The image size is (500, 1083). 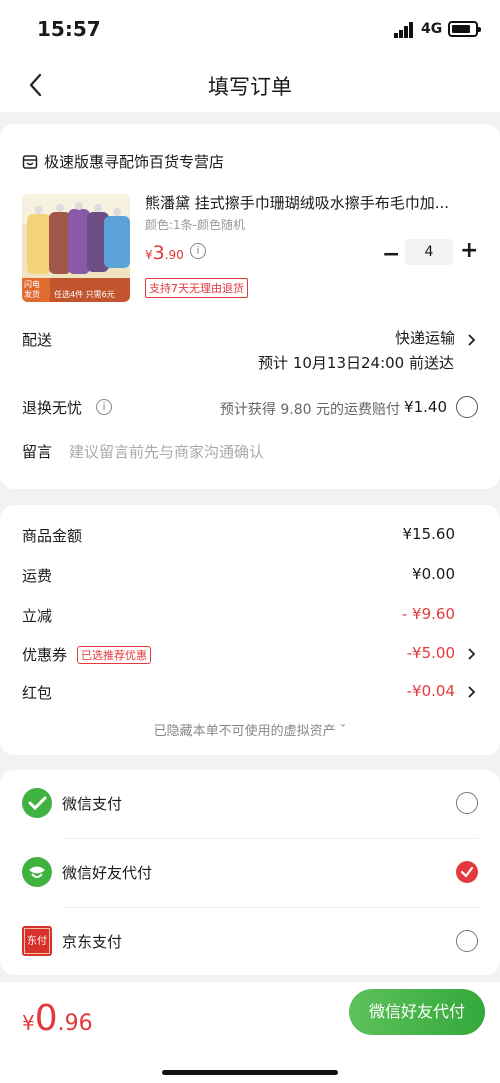 I want to click on product-price: ¥3.90, so click(x=164, y=253).